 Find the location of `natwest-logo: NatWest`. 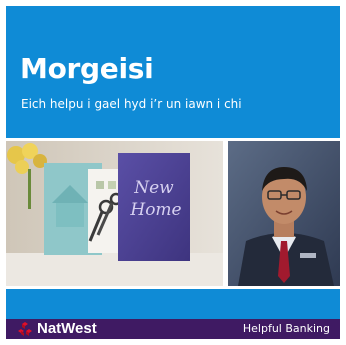

natwest-logo: NatWest is located at coordinates (57, 328).